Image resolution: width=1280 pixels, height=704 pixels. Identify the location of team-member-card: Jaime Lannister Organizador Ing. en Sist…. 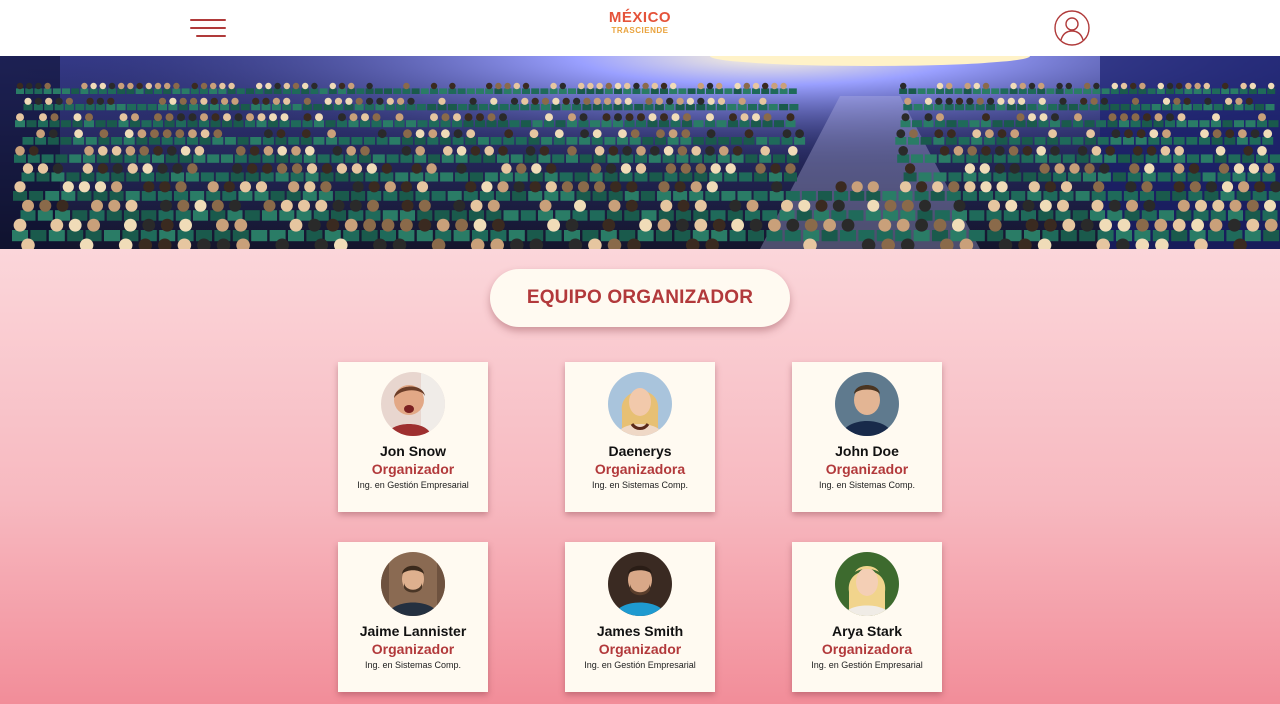
(413, 617).